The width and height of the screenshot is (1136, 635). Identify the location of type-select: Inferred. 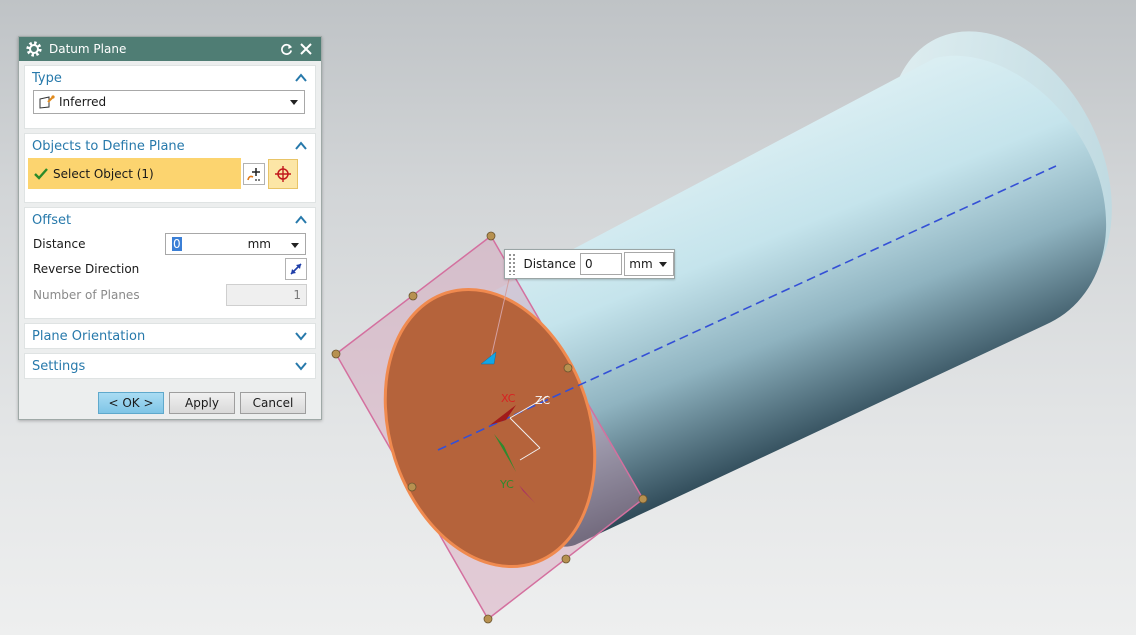
(169, 102).